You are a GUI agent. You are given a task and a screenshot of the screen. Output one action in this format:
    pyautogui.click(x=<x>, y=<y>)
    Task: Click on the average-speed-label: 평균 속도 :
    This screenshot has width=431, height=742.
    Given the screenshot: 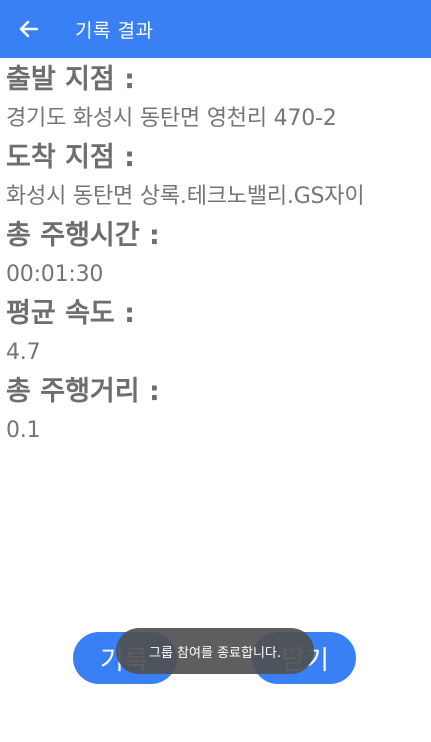 What is the action you would take?
    pyautogui.click(x=70, y=313)
    